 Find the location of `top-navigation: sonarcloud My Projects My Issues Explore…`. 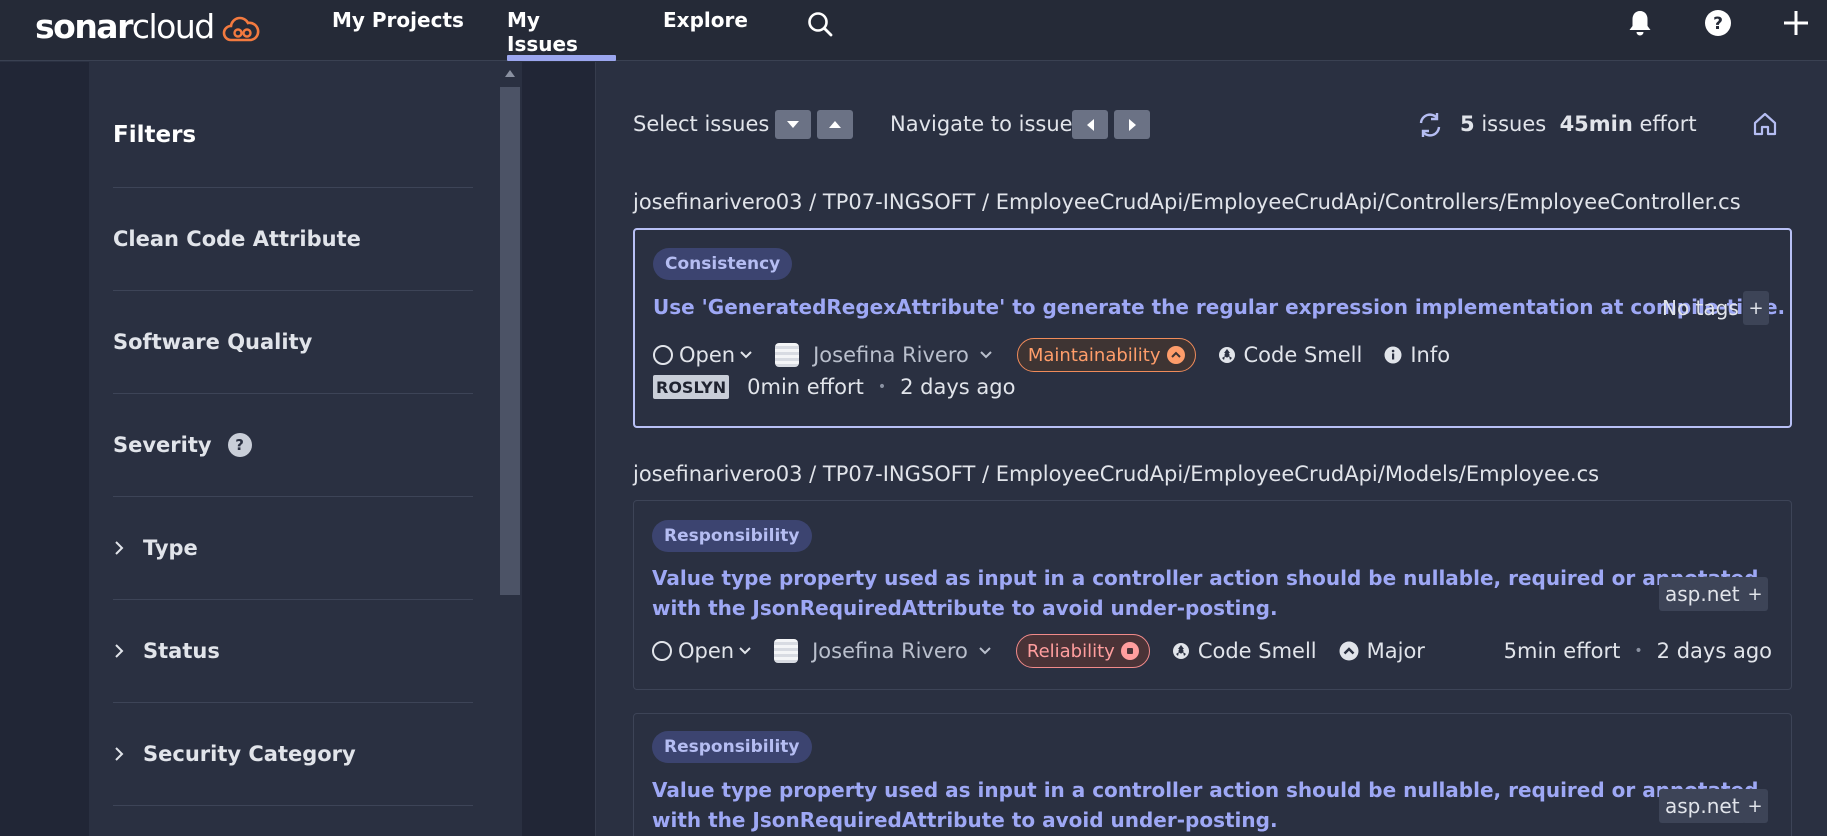

top-navigation: sonarcloud My Projects My Issues Explore… is located at coordinates (913, 30).